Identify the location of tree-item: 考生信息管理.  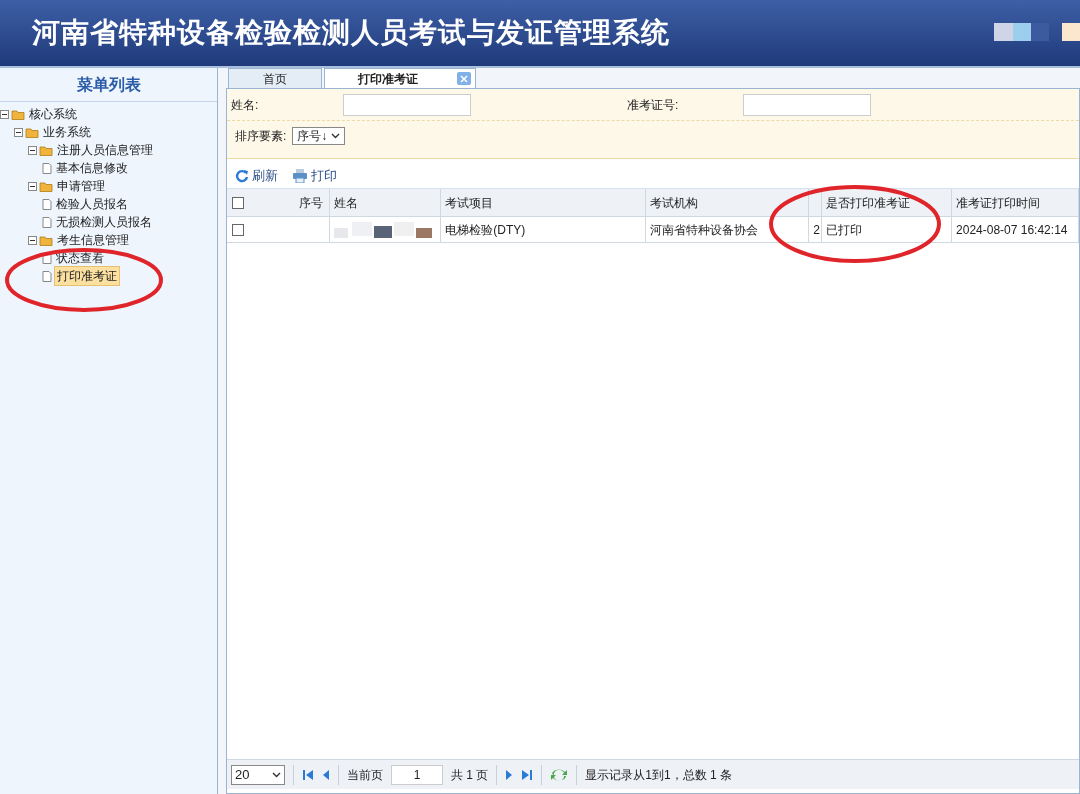
(93, 240).